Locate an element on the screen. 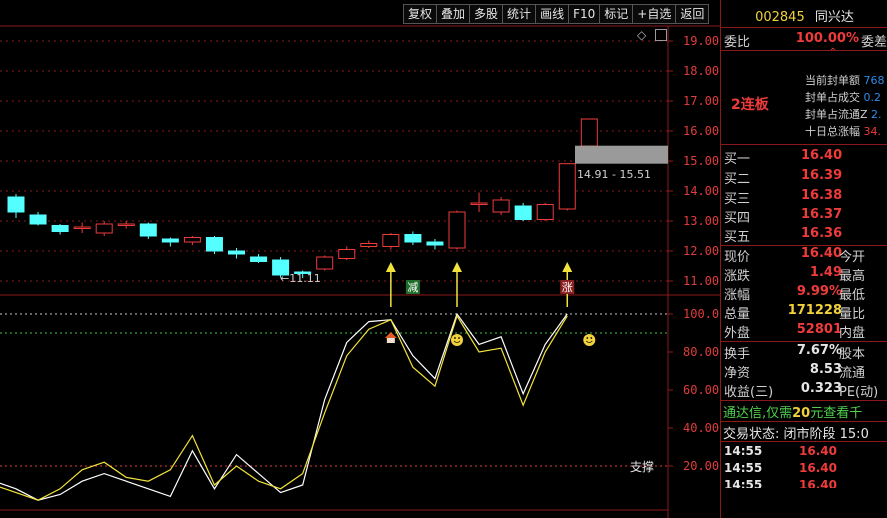  toolbar-adjust-button: 复权 is located at coordinates (420, 14).